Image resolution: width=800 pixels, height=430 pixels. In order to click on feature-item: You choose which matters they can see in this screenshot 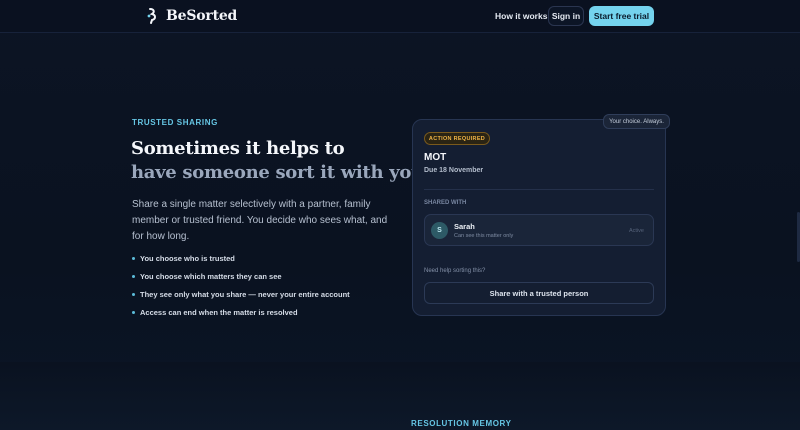, I will do `click(241, 281)`.